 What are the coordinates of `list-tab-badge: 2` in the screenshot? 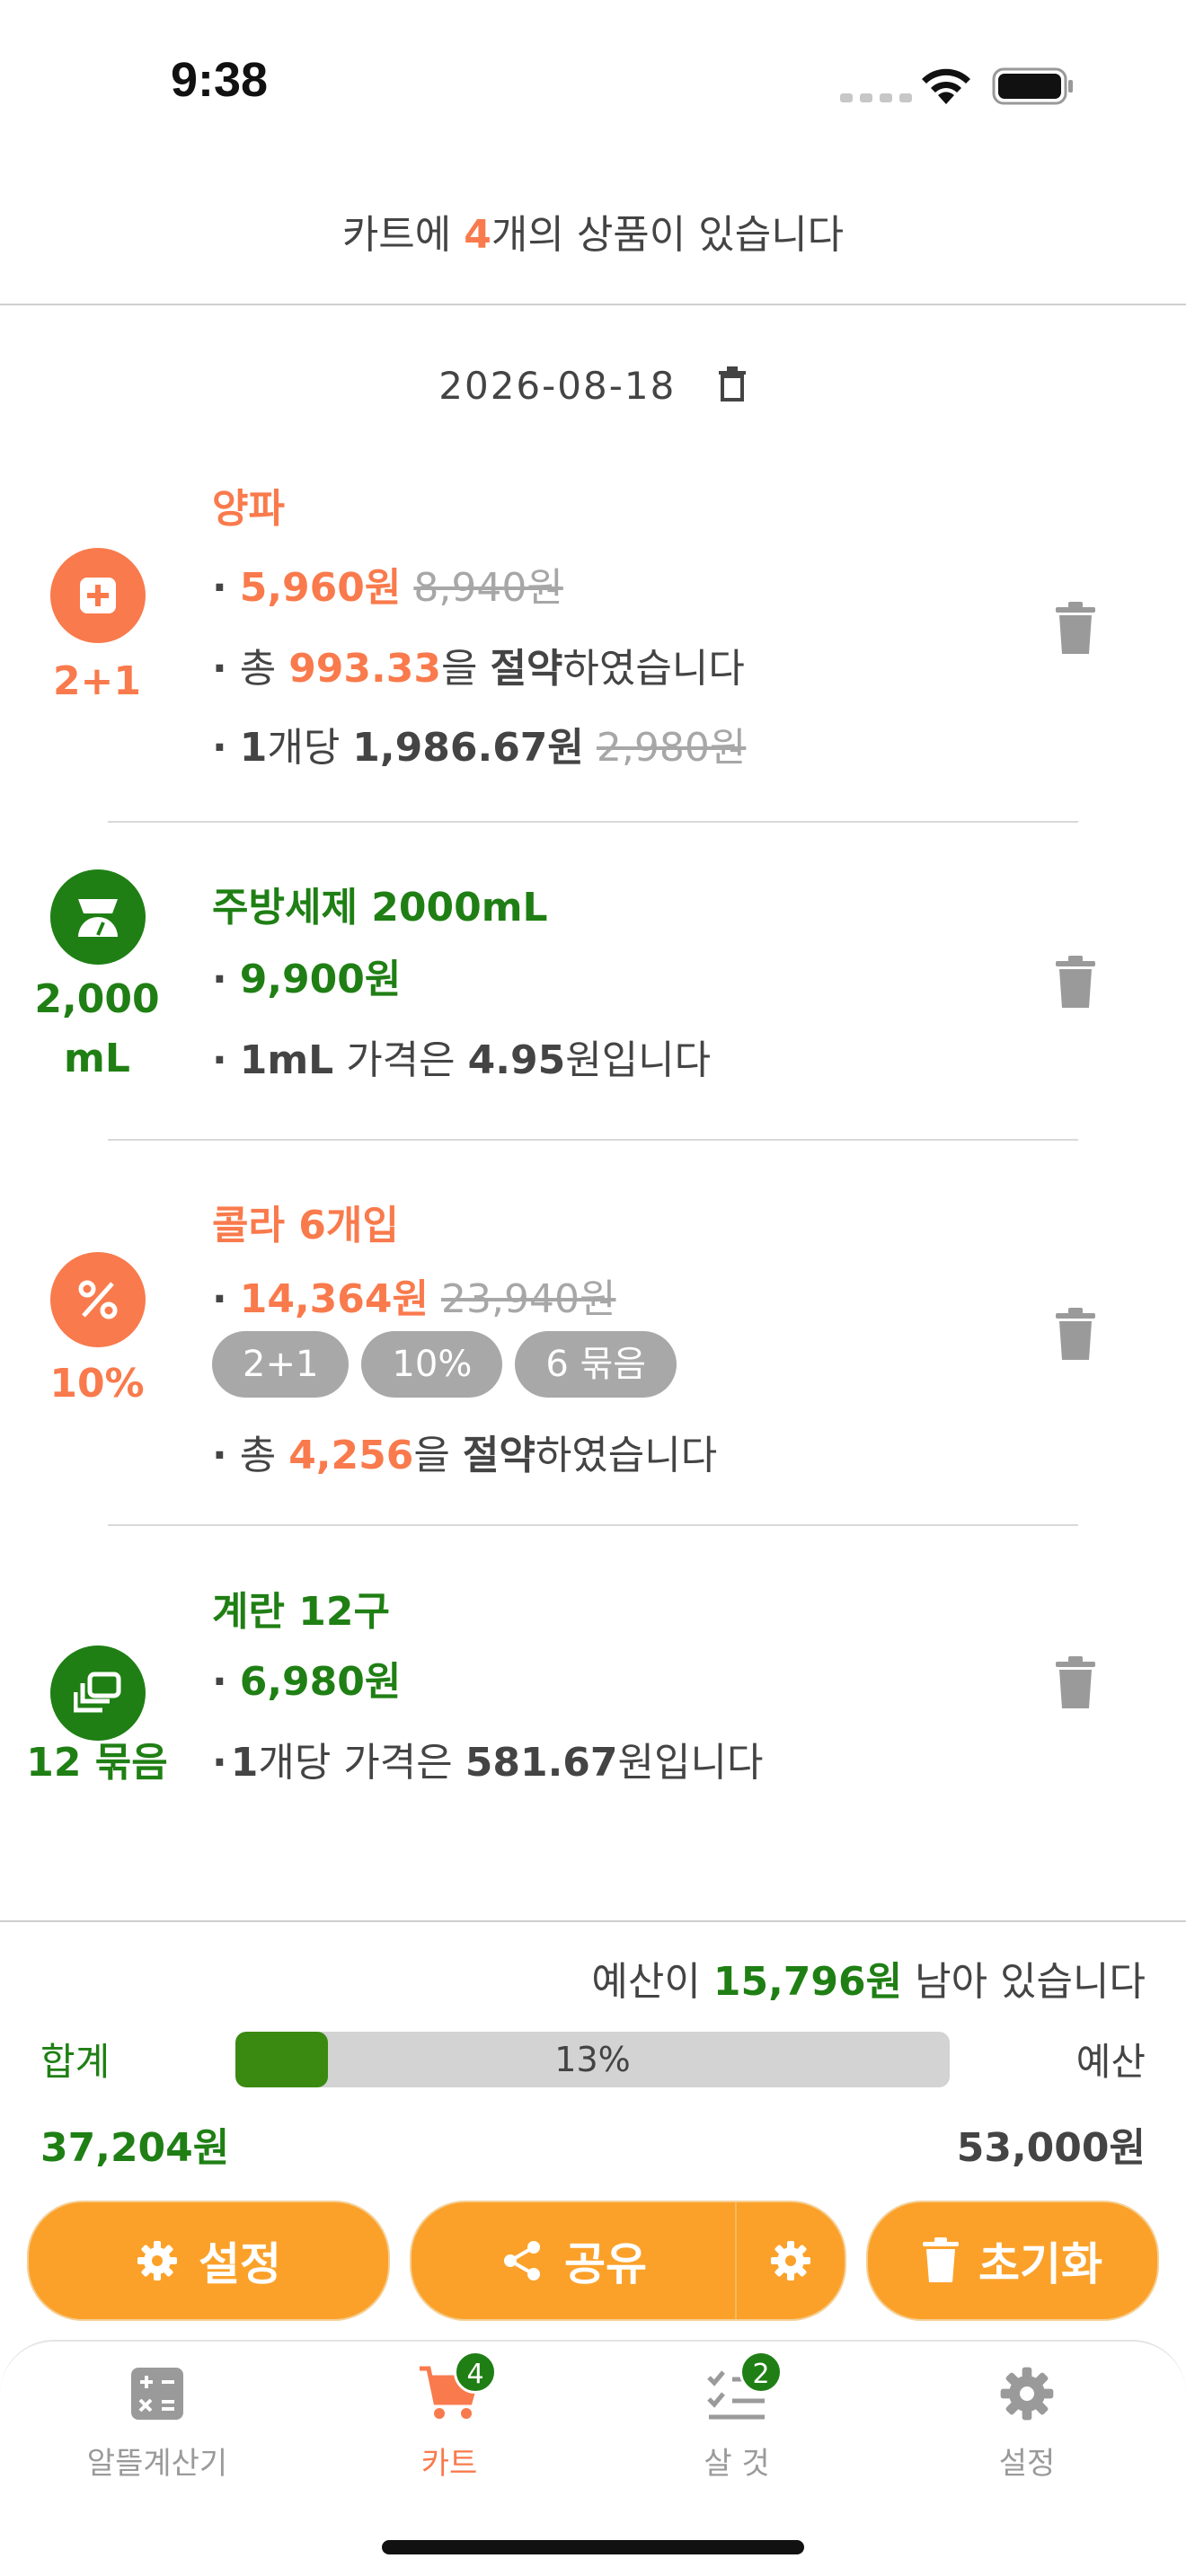 It's located at (761, 2372).